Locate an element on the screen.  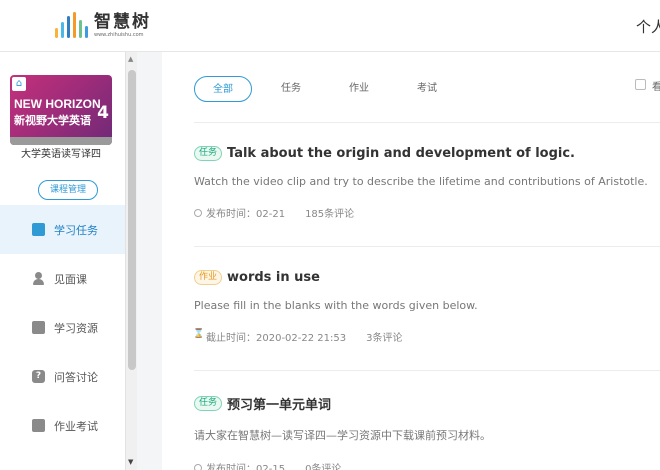
item-time: 发布时间：02-15 is located at coordinates (246, 467).